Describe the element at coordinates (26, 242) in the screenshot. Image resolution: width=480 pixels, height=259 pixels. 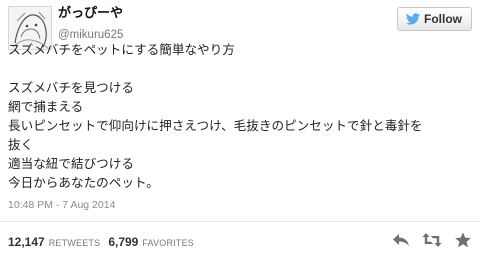
I see `retweets-count: 12,147` at that location.